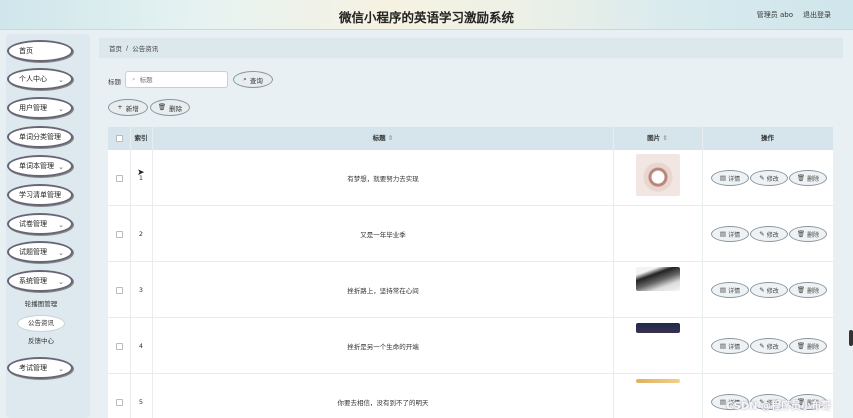 The height and width of the screenshot is (418, 853). What do you see at coordinates (41, 341) in the screenshot?
I see `sidebar-subitem-feedback: 反馈中心` at bounding box center [41, 341].